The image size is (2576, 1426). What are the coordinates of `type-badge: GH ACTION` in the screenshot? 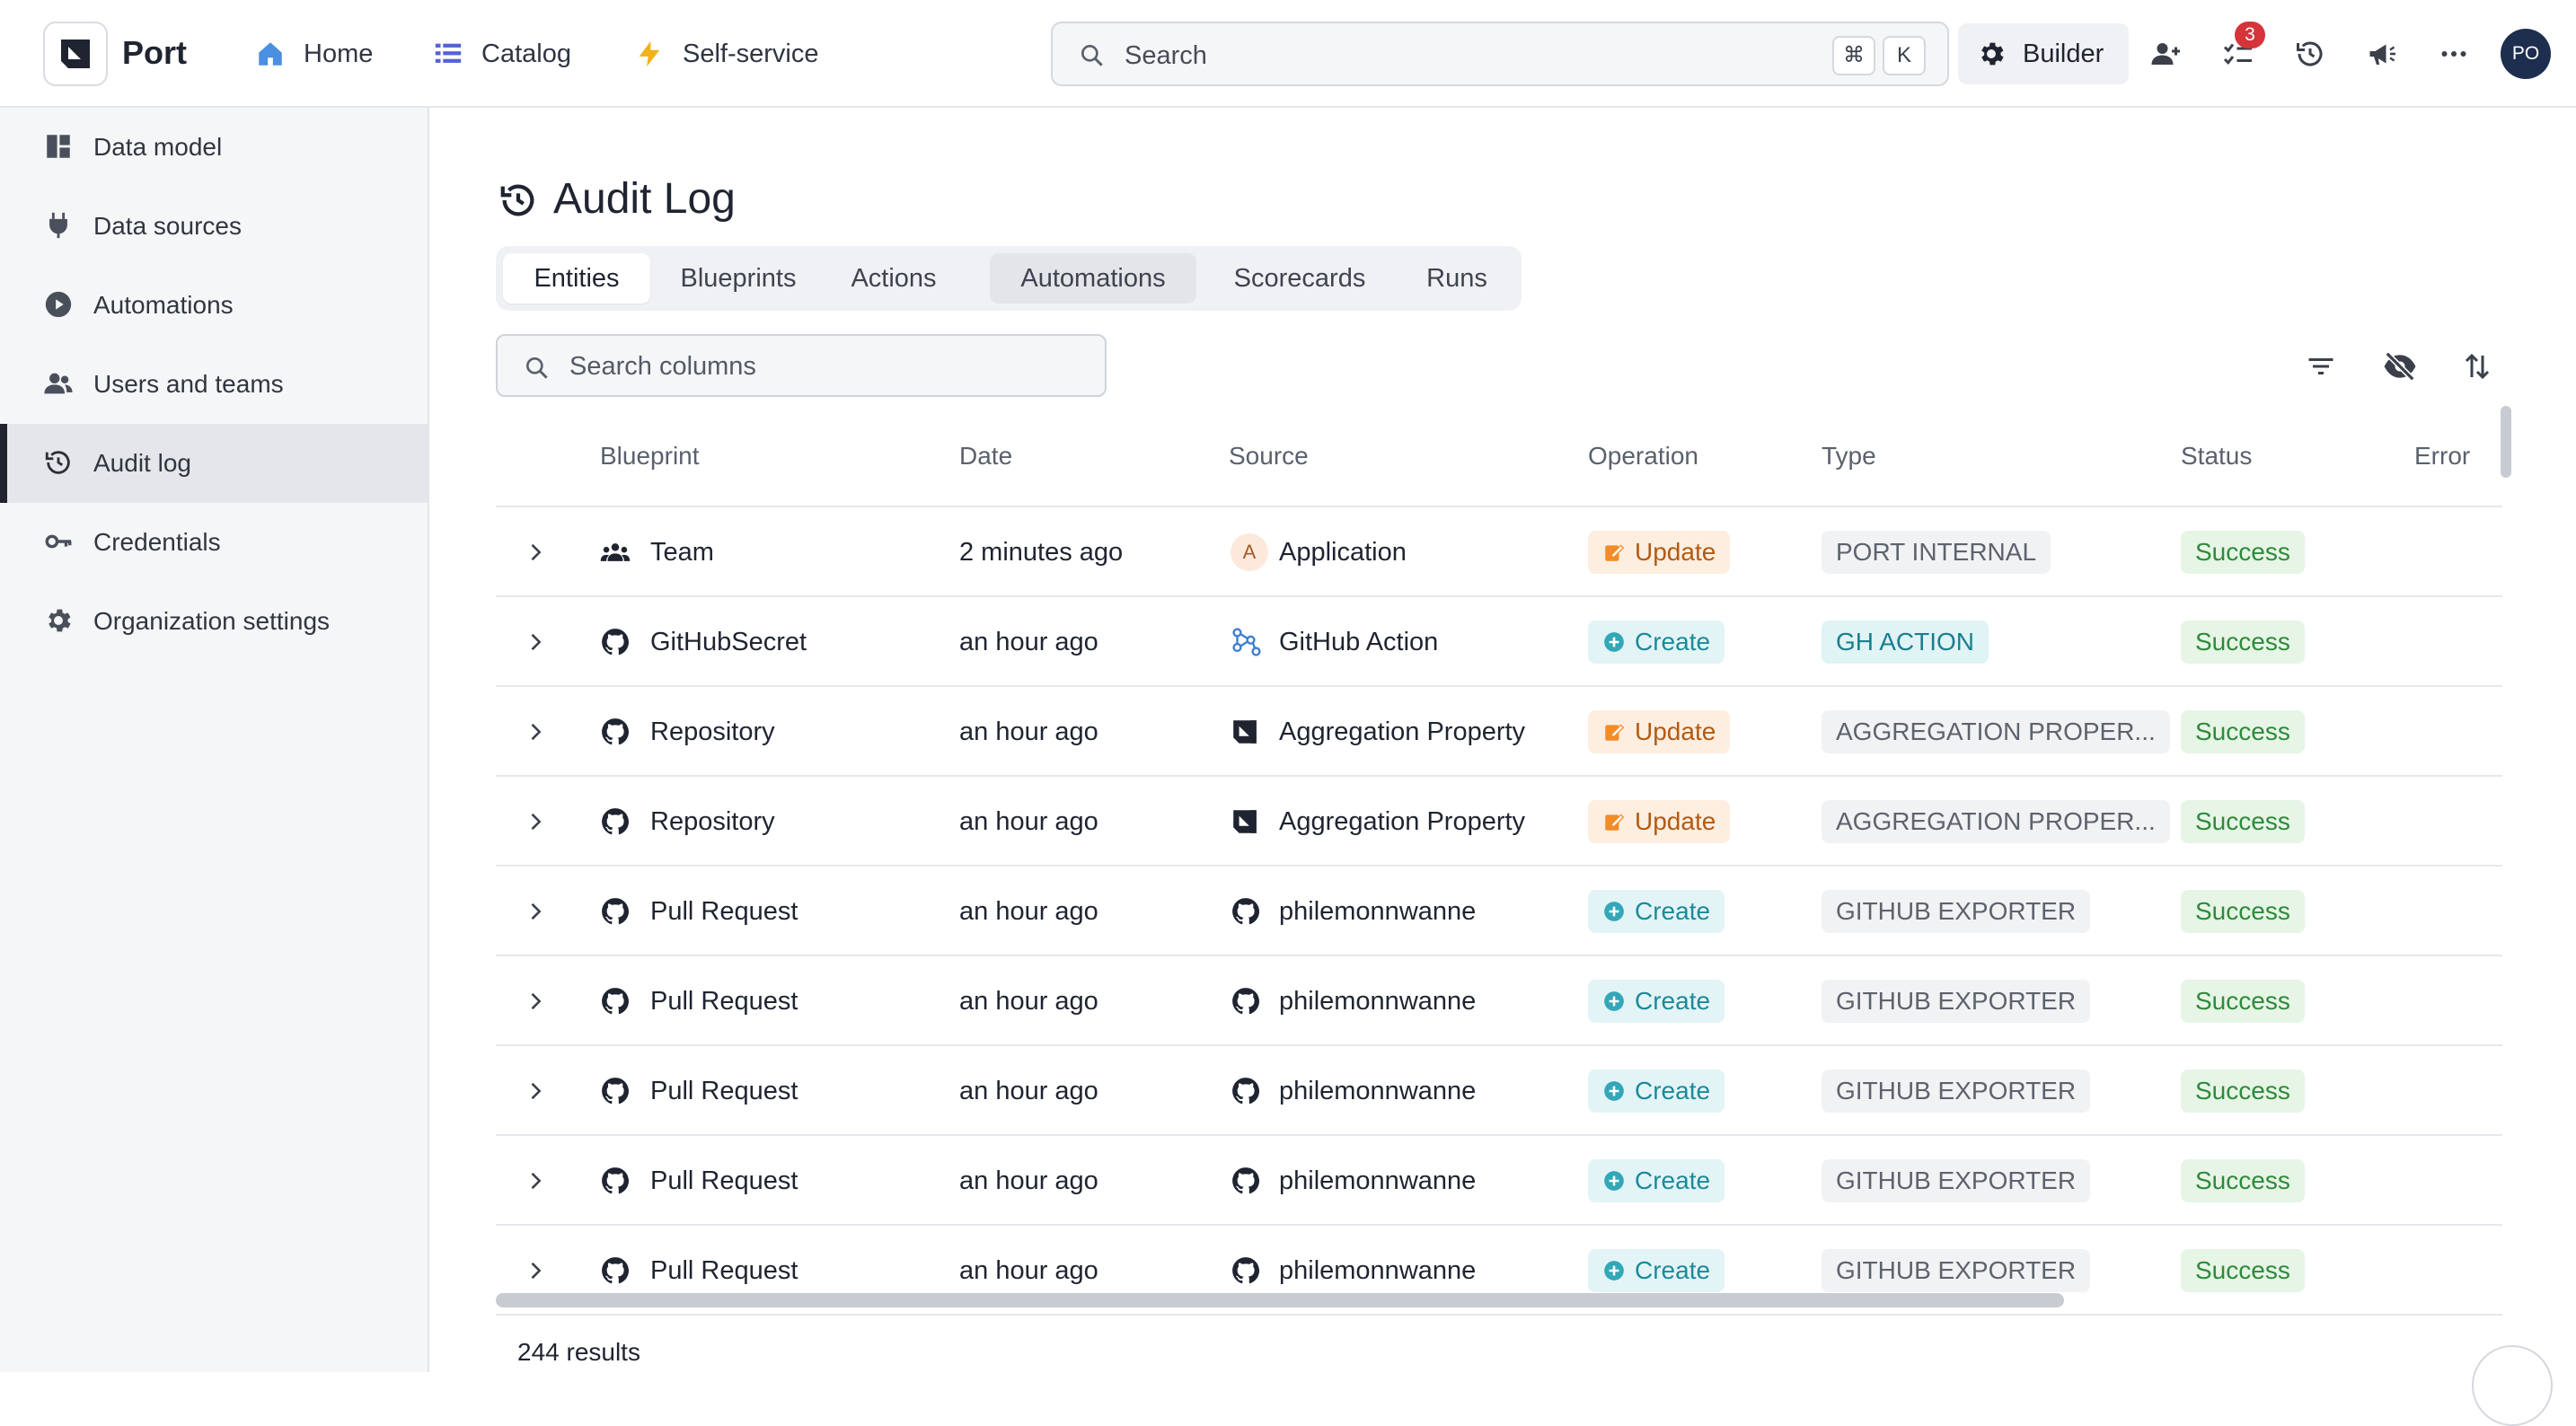 It's located at (1905, 643).